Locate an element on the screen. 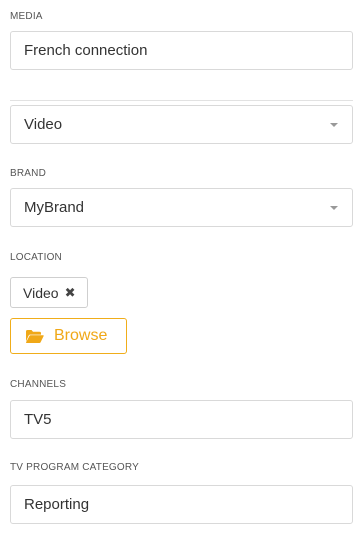 This screenshot has height=545, width=354. media-type-selected: Video is located at coordinates (43, 124).